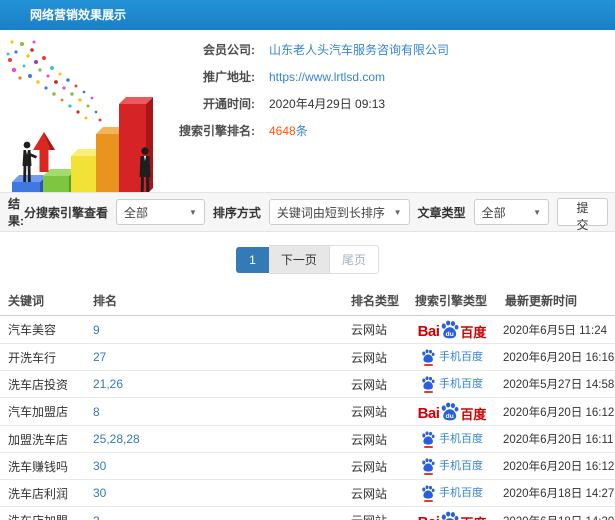 The image size is (615, 520). Describe the element at coordinates (556, 513) in the screenshot. I see `updated-cell: 2020年6月18日 14:30` at that location.